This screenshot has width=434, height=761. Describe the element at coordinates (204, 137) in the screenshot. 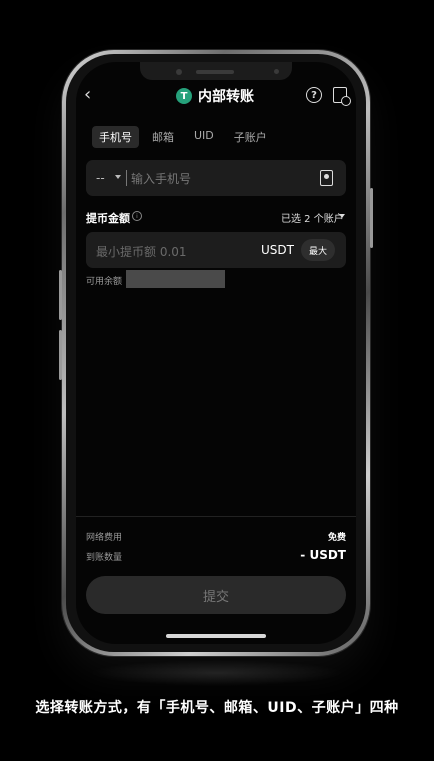

I see `tab-uid: UID` at that location.